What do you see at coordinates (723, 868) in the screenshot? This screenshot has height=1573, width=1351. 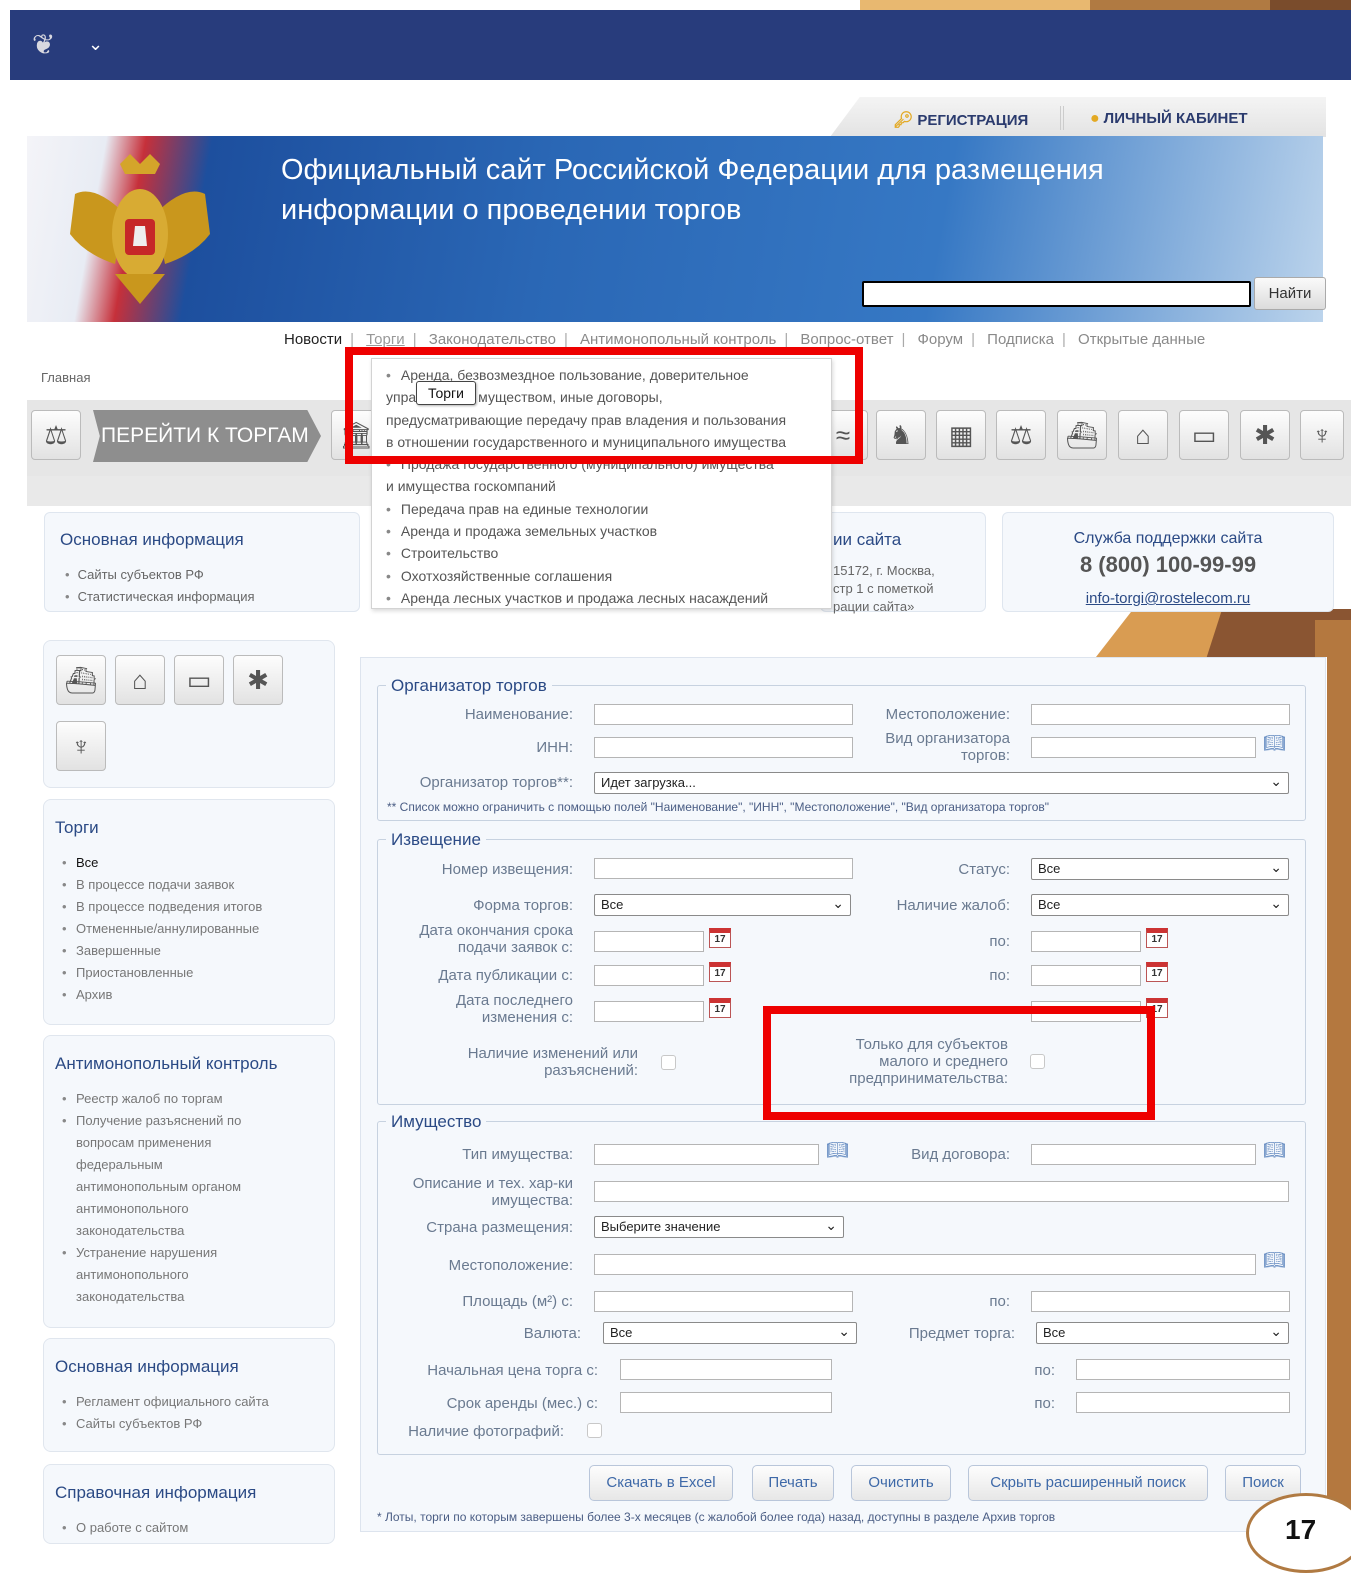 I see `notice-number-field` at bounding box center [723, 868].